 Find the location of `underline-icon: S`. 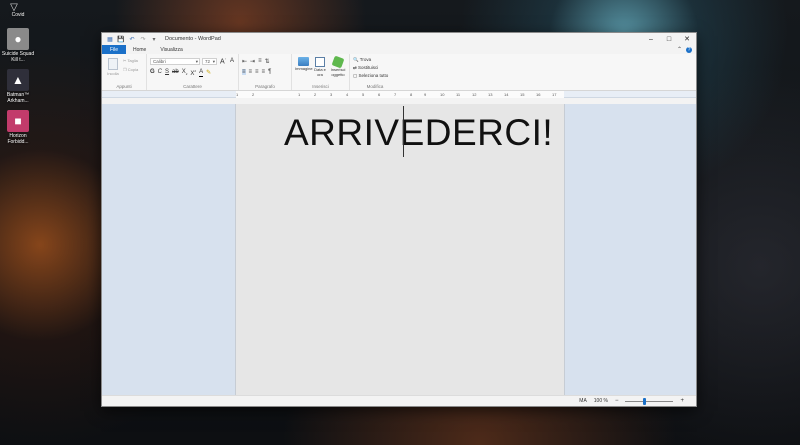

underline-icon: S is located at coordinates (167, 73).